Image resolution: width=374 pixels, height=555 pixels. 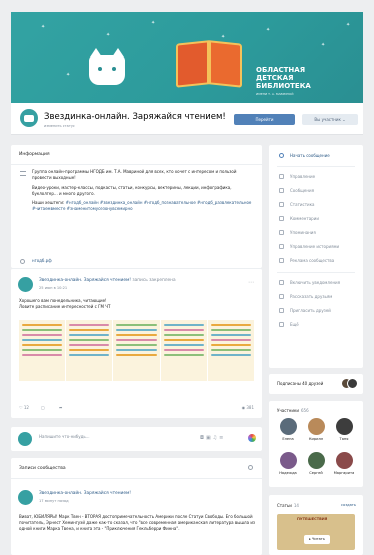 I want to click on share-icon, so click(x=281, y=296).